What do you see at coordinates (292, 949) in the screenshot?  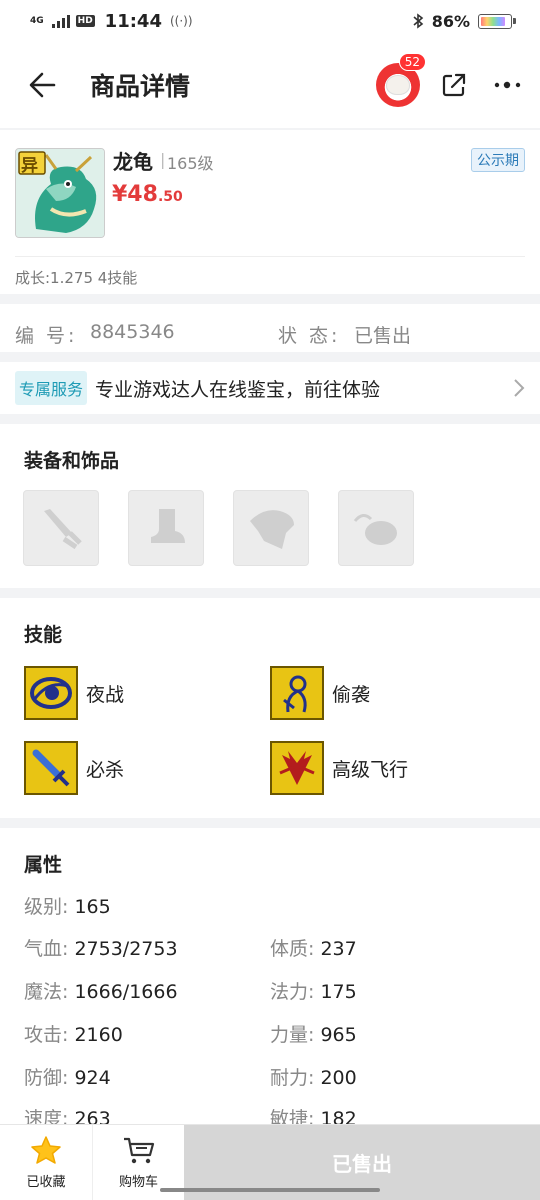 I see `attr-label: 体质:` at bounding box center [292, 949].